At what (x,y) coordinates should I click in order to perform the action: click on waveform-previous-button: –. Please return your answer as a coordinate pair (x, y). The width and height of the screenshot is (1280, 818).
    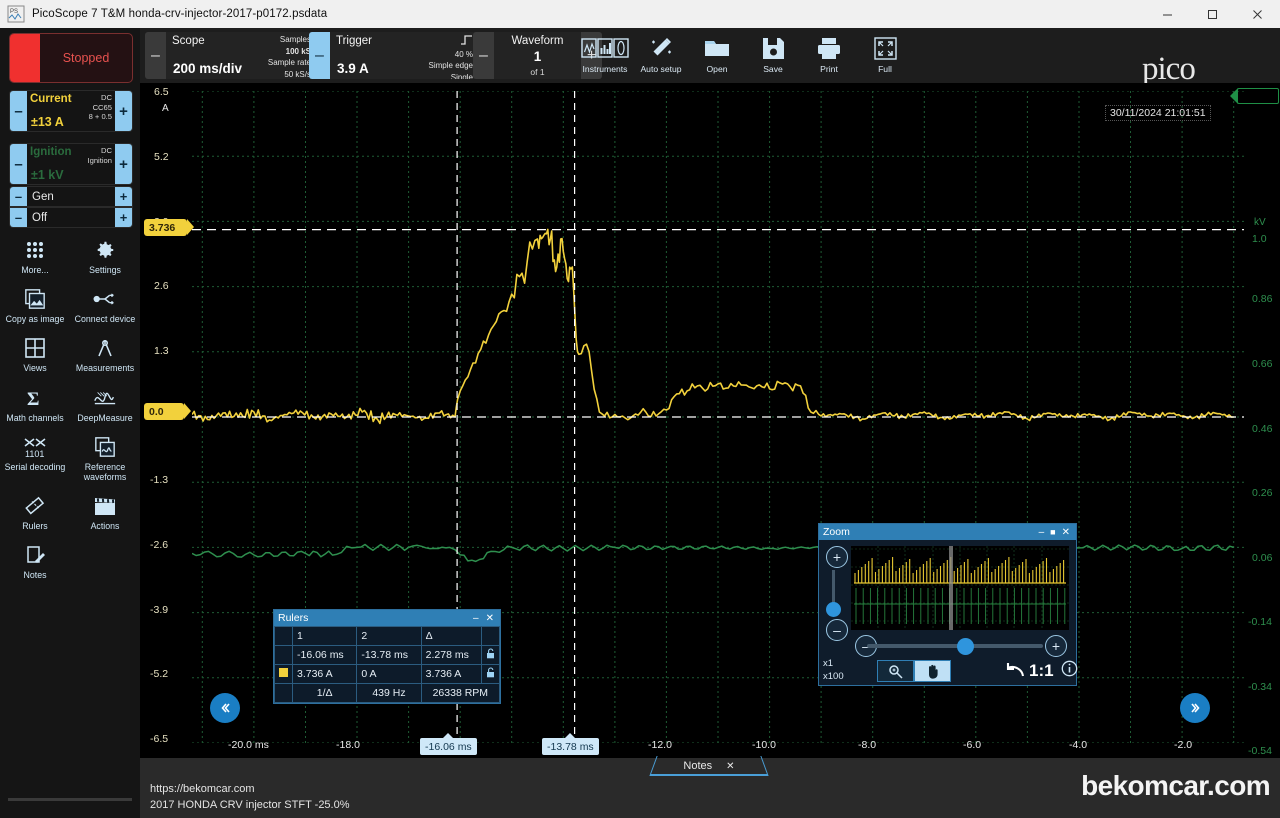
    Looking at the image, I should click on (483, 55).